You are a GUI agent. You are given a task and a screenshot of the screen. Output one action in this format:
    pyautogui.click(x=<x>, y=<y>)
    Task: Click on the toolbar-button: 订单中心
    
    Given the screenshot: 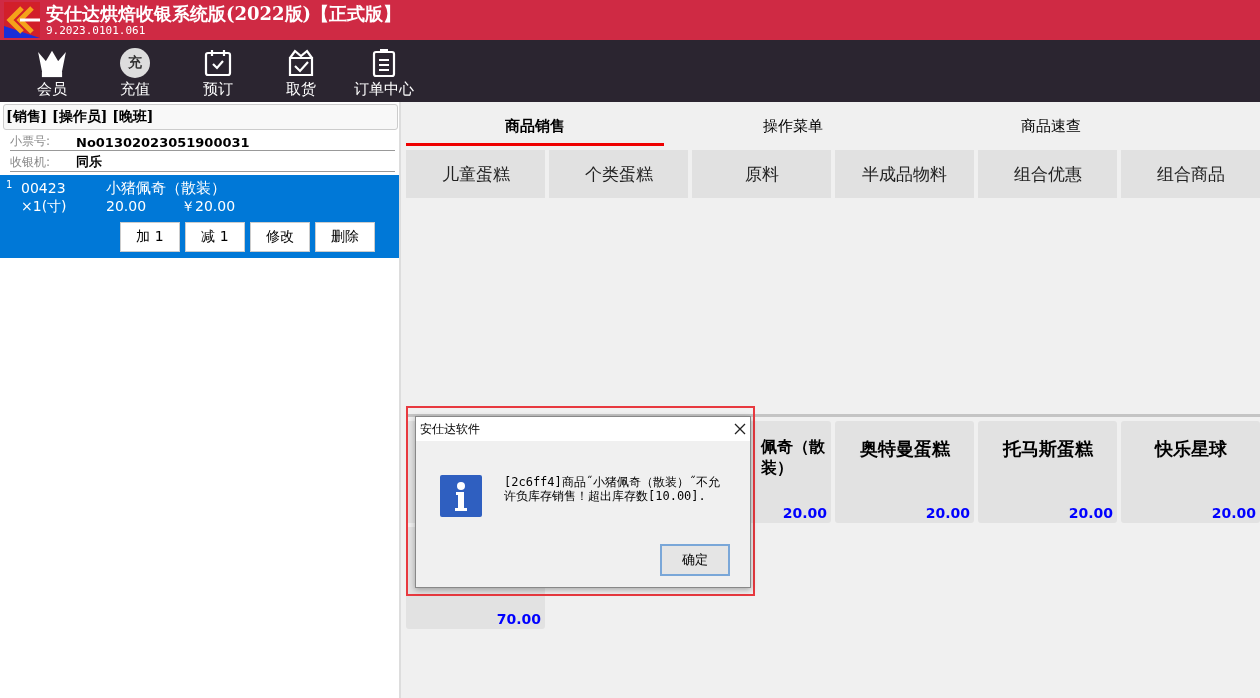 What is the action you would take?
    pyautogui.click(x=383, y=71)
    